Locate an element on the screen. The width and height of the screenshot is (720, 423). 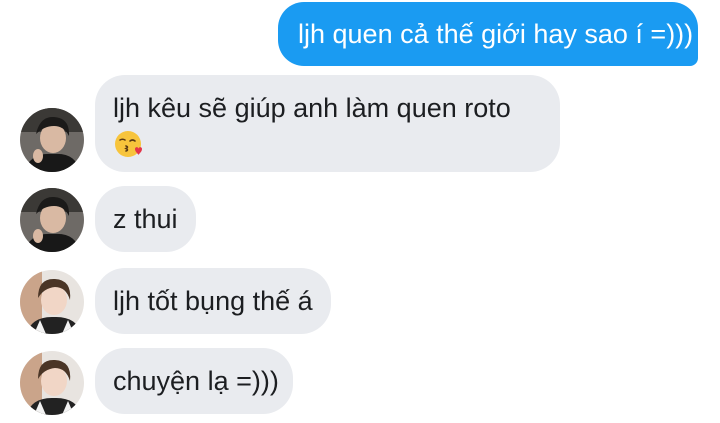
received-message-bubble: chuyện lạ =))) is located at coordinates (194, 381).